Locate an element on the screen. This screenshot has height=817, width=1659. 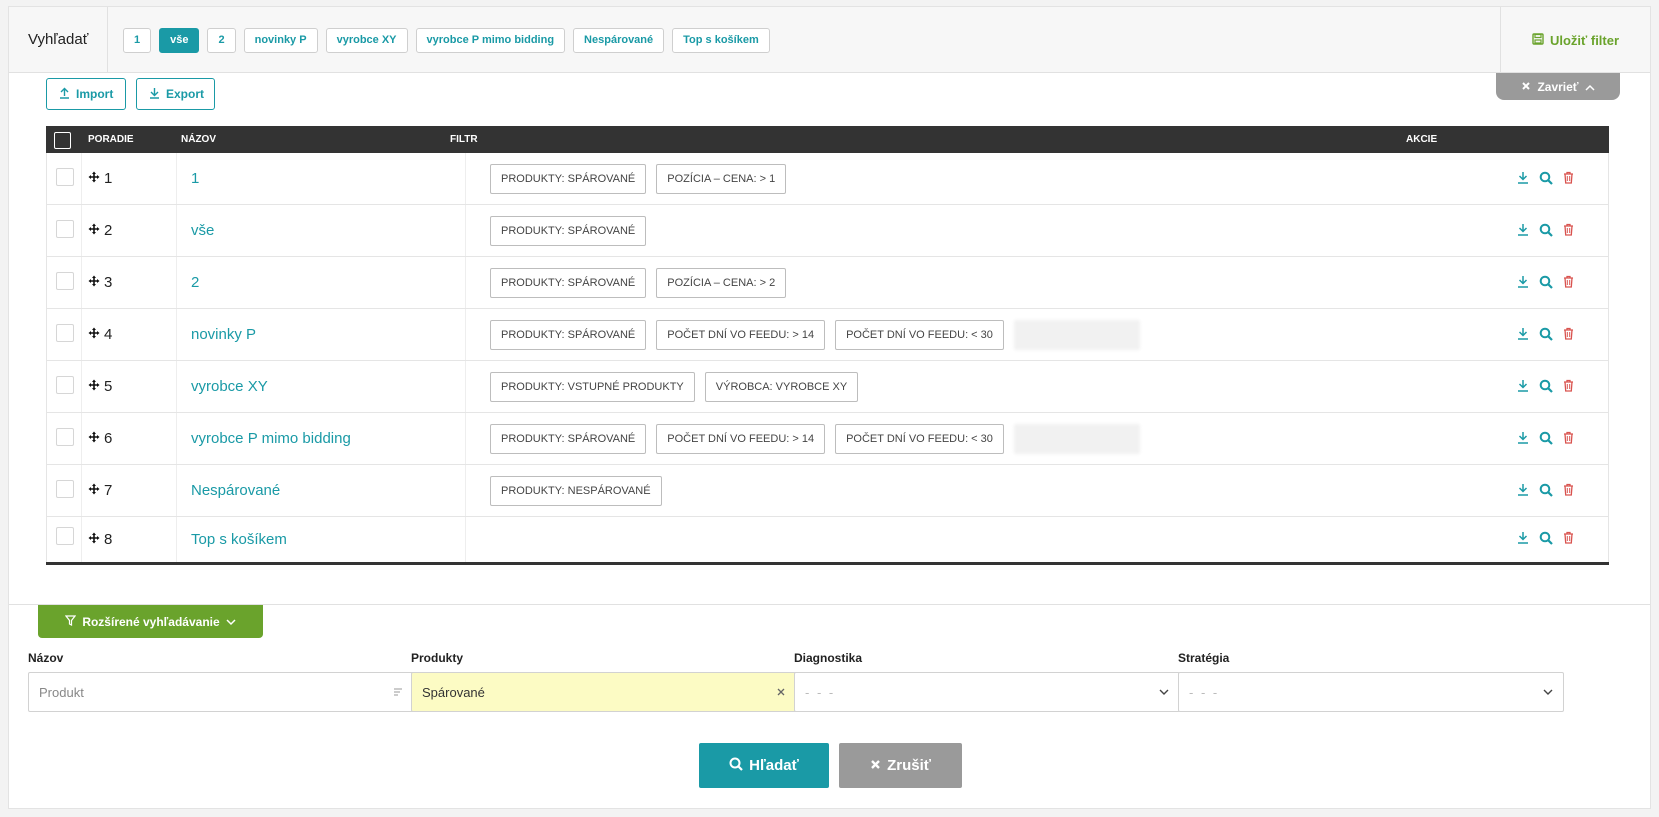
header-name: NÁZOV is located at coordinates (198, 139).